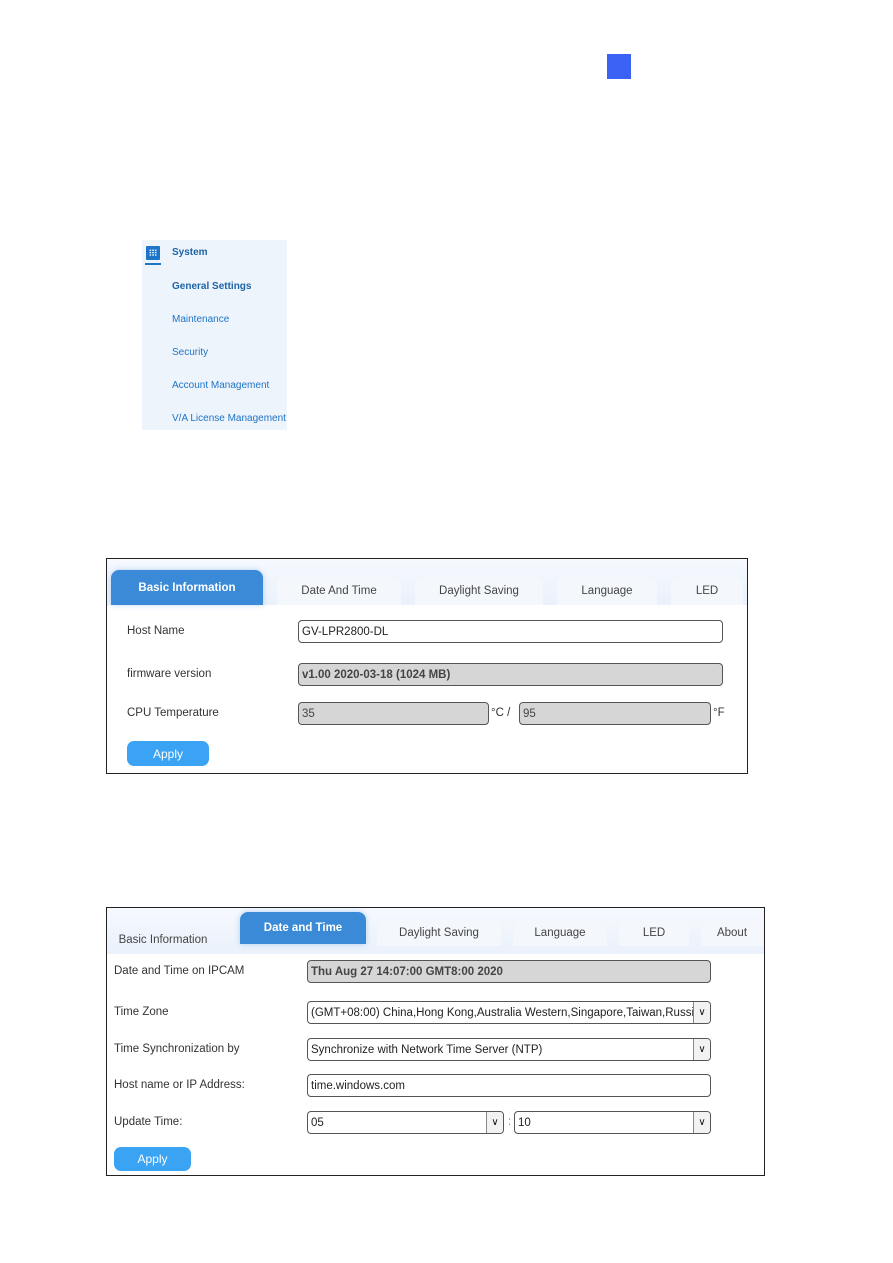 The image size is (893, 1263). What do you see at coordinates (173, 713) in the screenshot?
I see `cpu-temperature-label: CPU Temperature` at bounding box center [173, 713].